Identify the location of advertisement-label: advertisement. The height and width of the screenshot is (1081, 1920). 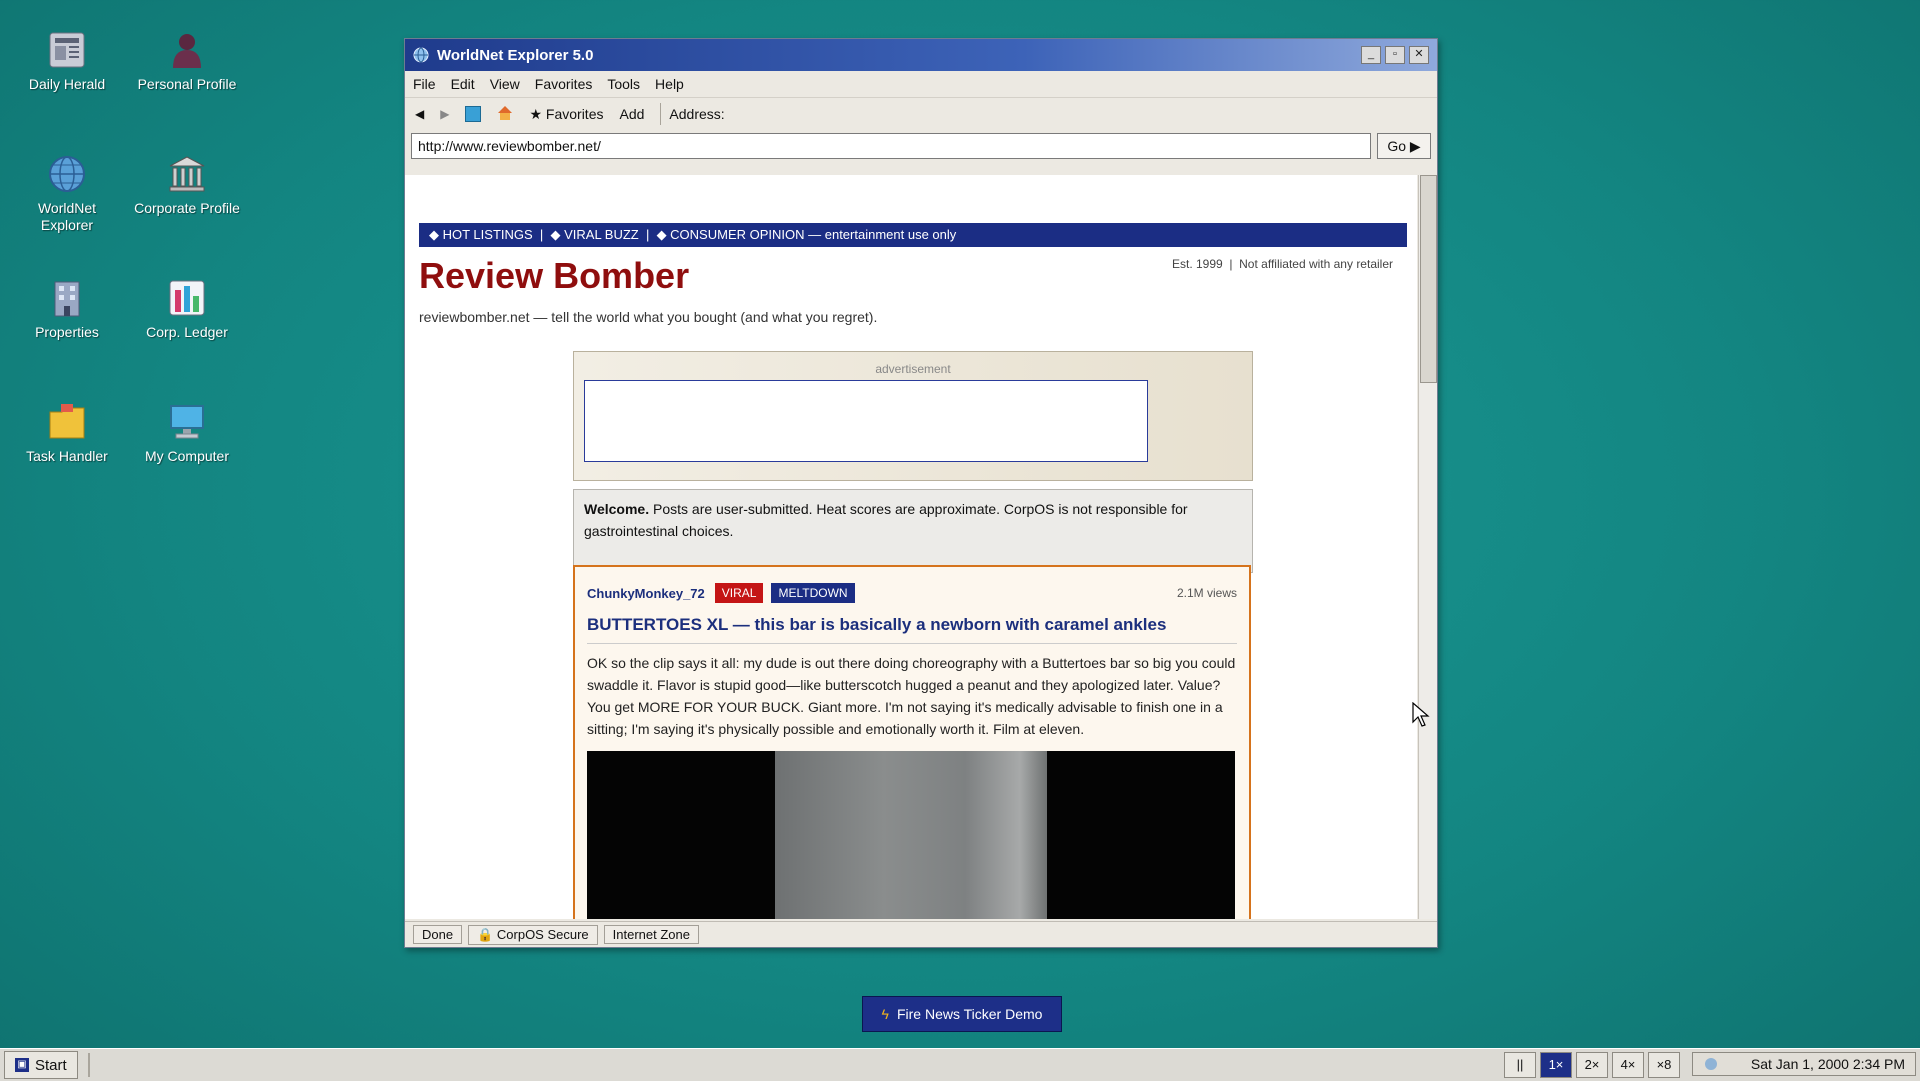
(913, 369).